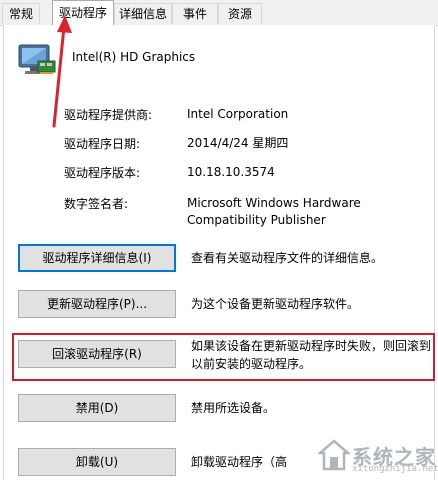  What do you see at coordinates (231, 172) in the screenshot?
I see `version-value: 10.18.10.3574` at bounding box center [231, 172].